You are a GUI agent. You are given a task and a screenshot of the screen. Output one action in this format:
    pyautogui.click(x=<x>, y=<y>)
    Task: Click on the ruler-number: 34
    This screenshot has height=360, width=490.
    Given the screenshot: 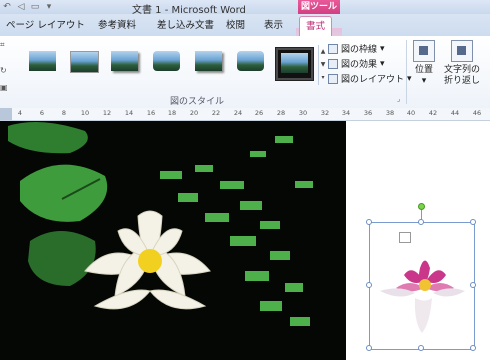 What is the action you would take?
    pyautogui.click(x=346, y=113)
    